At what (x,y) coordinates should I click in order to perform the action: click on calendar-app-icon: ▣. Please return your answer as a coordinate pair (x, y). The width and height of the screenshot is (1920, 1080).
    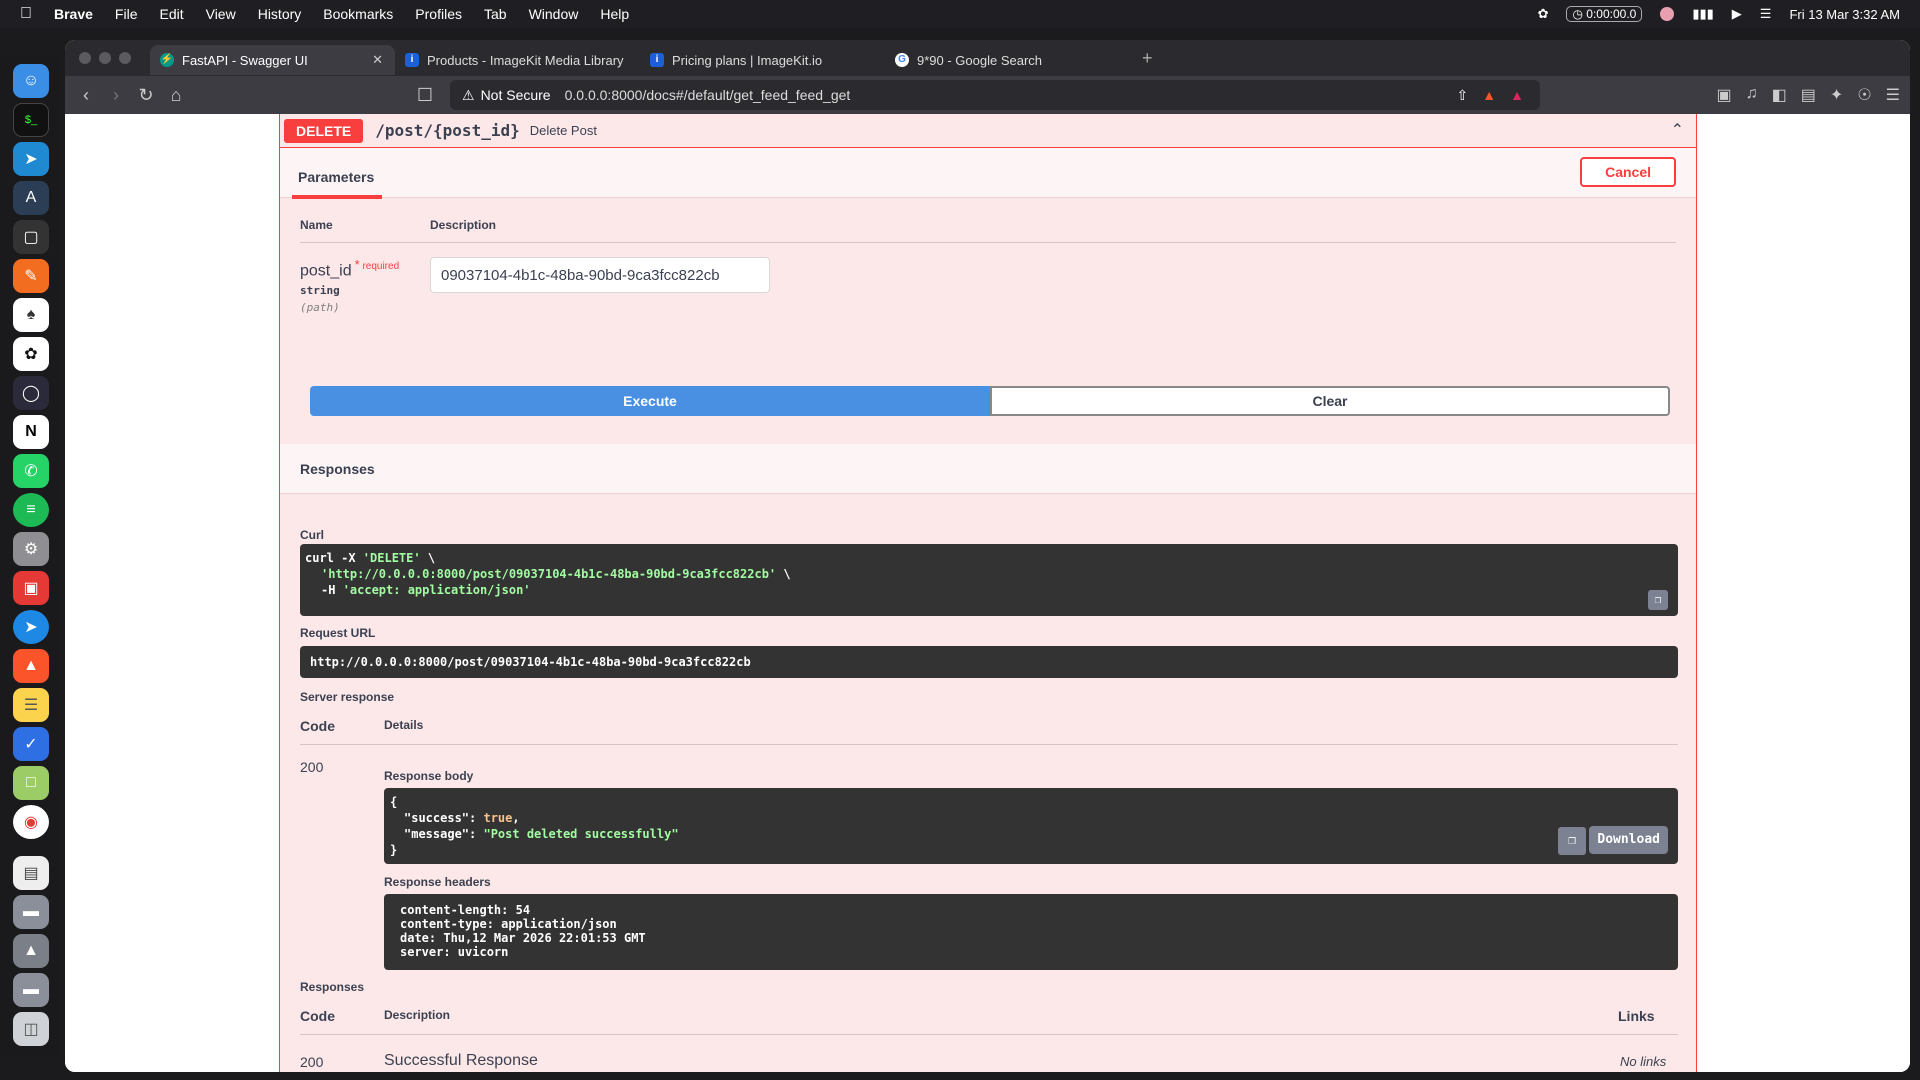
    Looking at the image, I should click on (31, 588).